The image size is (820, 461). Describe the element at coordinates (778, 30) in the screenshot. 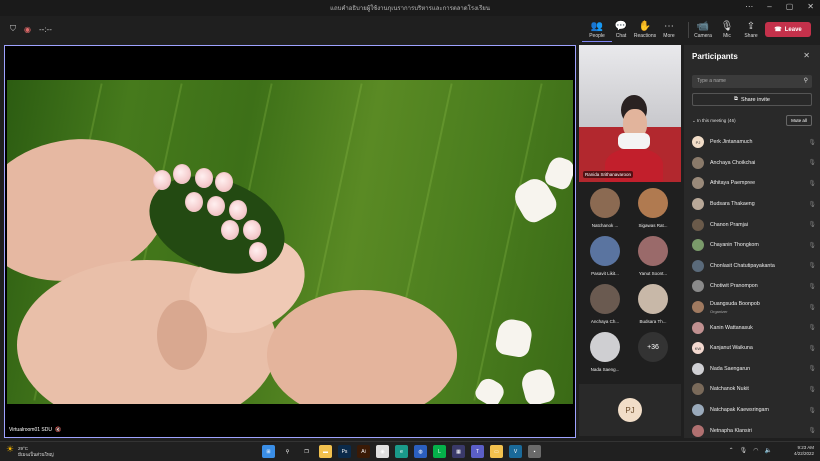

I see `phone-hangup-icon: ☎` at that location.